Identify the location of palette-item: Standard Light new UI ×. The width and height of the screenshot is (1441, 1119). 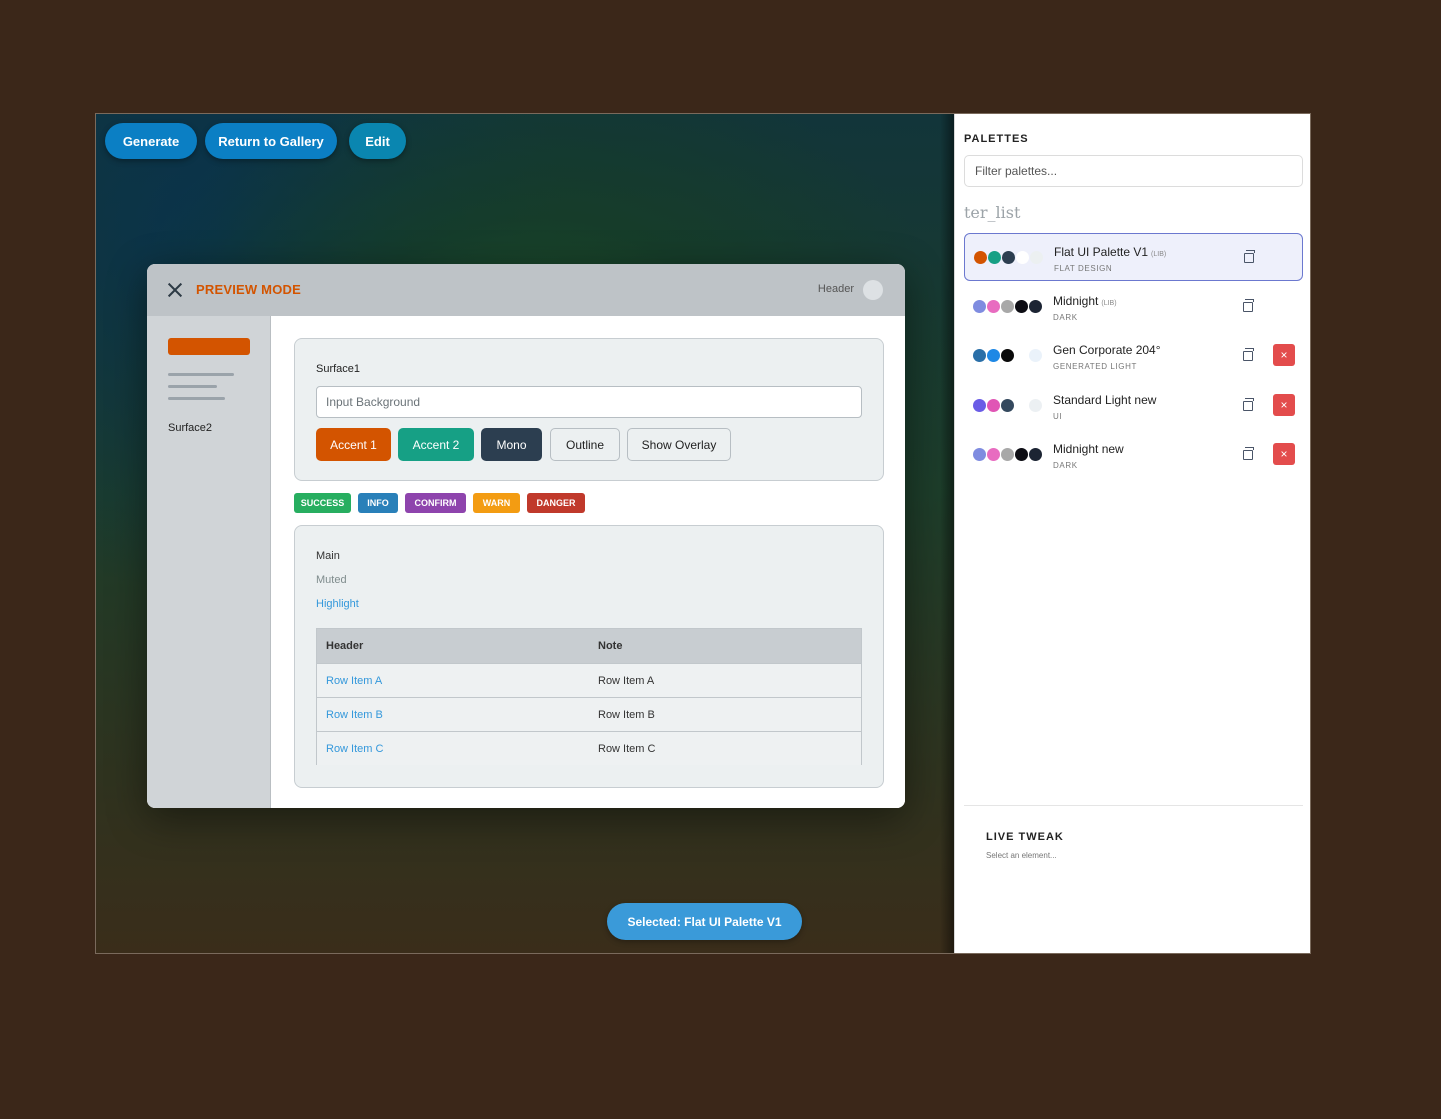
(1133, 406).